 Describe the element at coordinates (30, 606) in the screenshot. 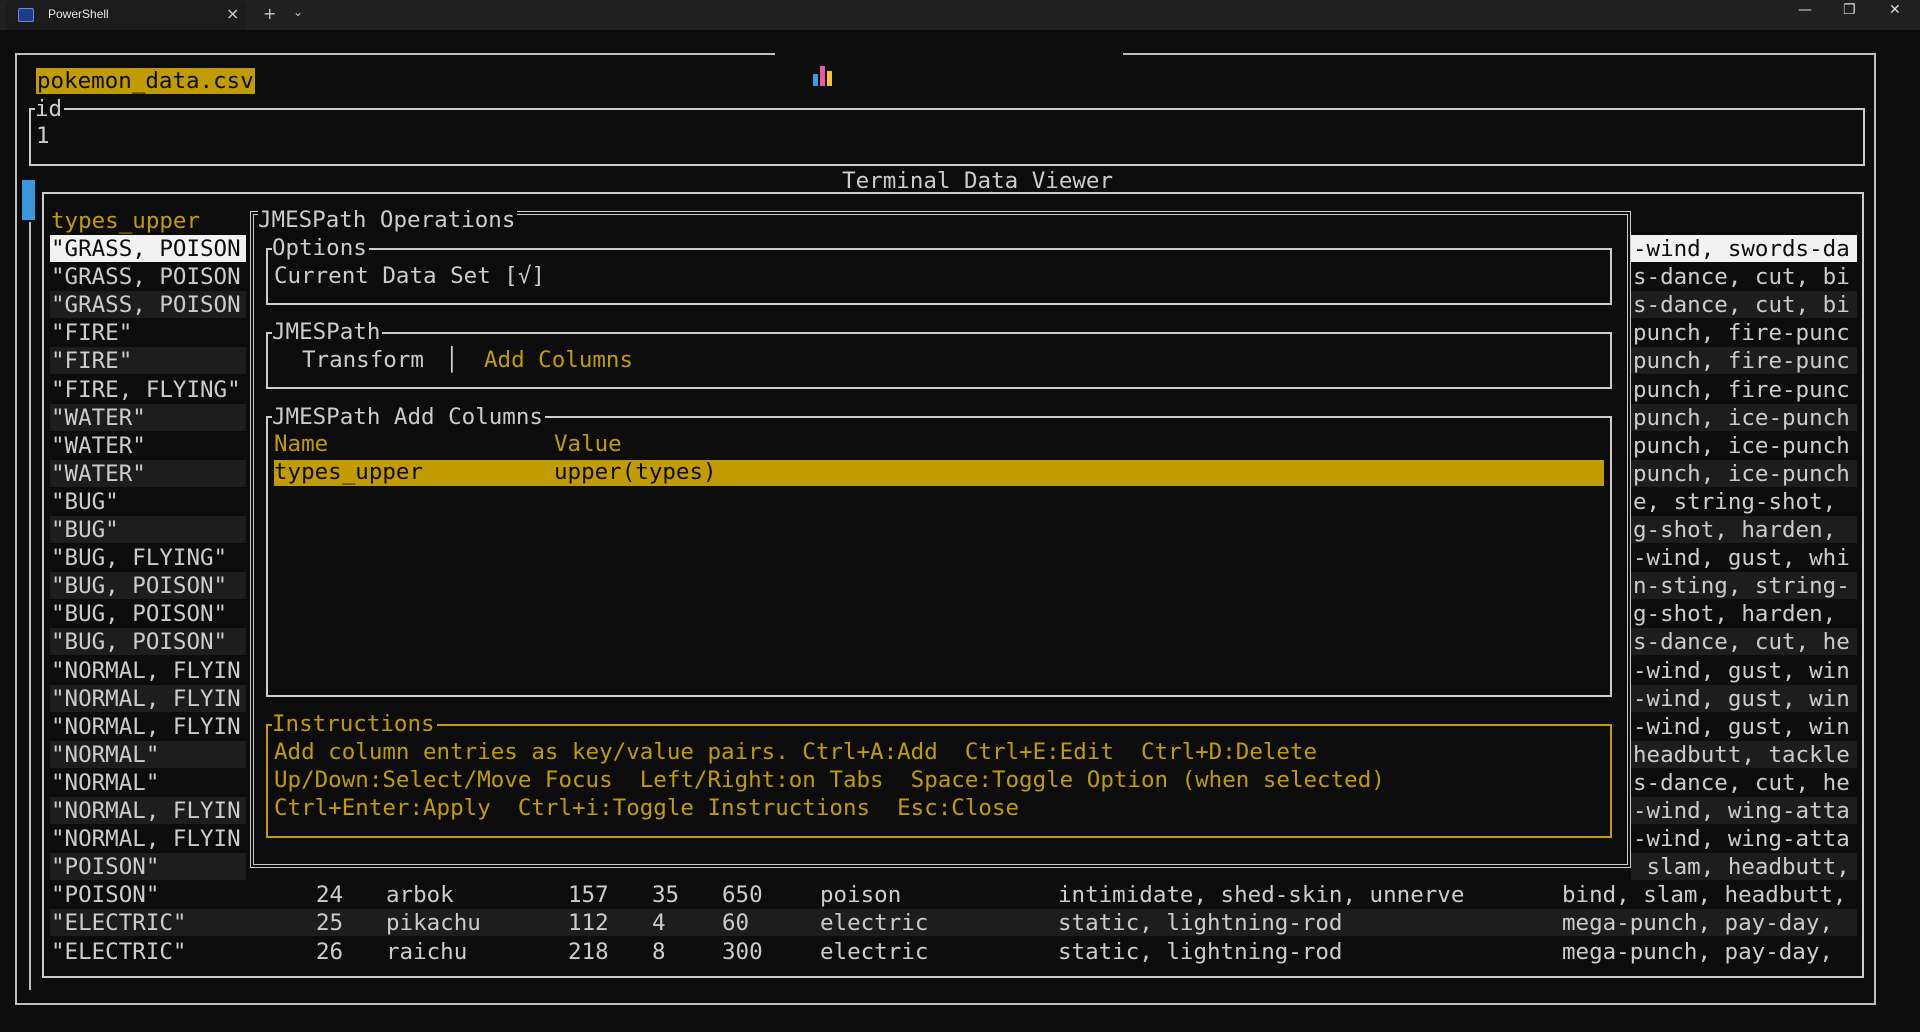

I see `scrollbar-track` at that location.